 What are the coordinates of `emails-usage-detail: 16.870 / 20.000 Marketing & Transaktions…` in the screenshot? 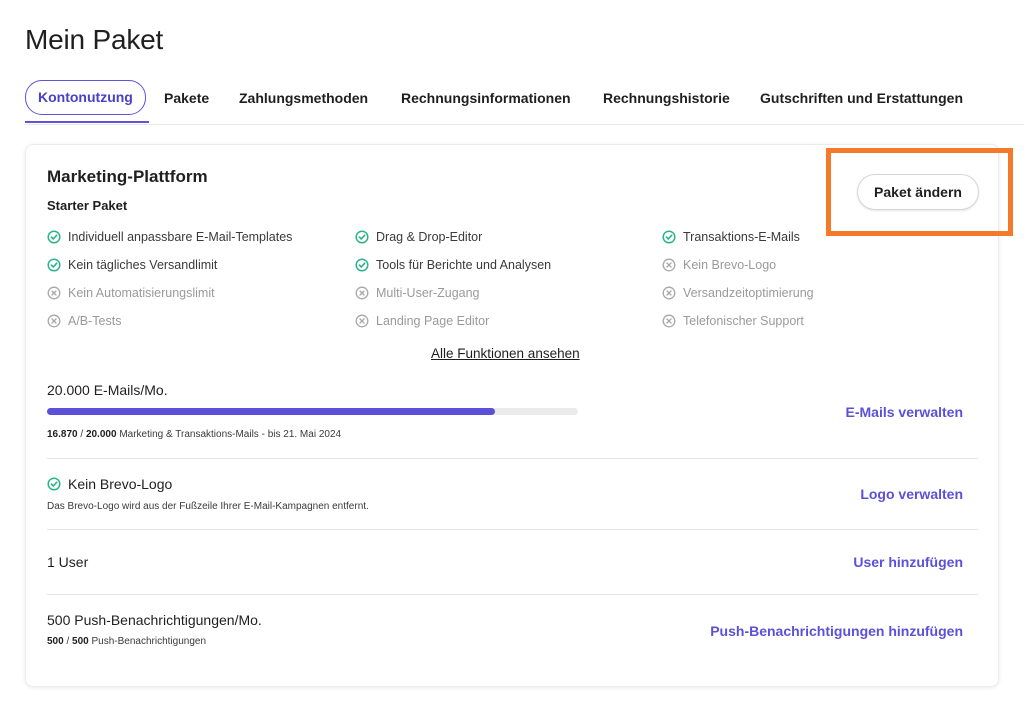 It's located at (194, 434).